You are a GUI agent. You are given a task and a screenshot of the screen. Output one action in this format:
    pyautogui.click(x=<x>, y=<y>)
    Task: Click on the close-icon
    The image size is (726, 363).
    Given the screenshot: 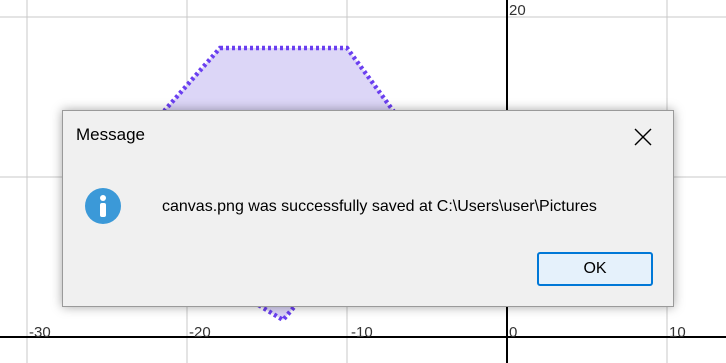 What is the action you would take?
    pyautogui.click(x=643, y=137)
    